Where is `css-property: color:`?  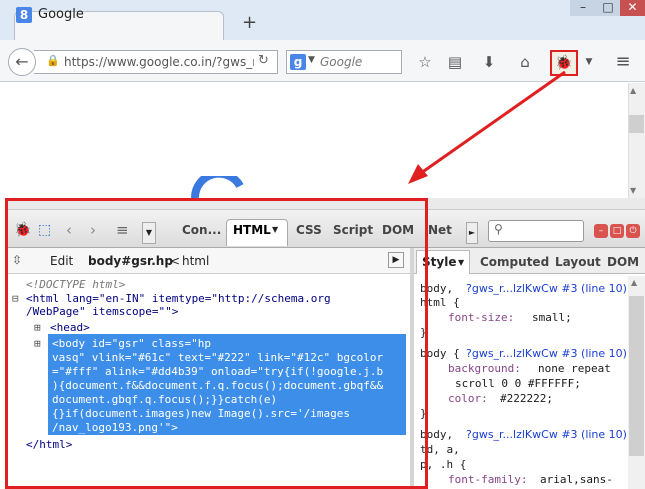
css-property: color: is located at coordinates (468, 398).